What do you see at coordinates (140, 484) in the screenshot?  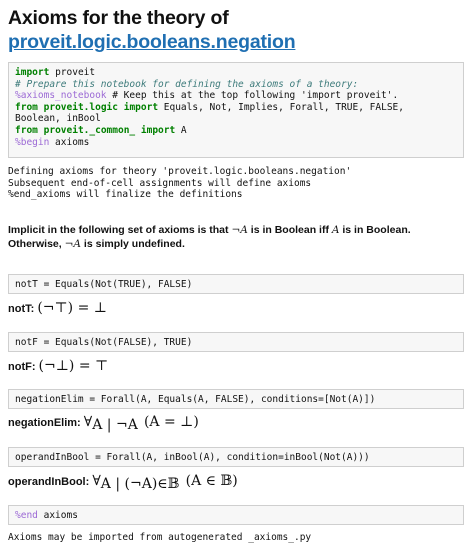 I see `forall-condition: A | (¬A)∈𝔹` at bounding box center [140, 484].